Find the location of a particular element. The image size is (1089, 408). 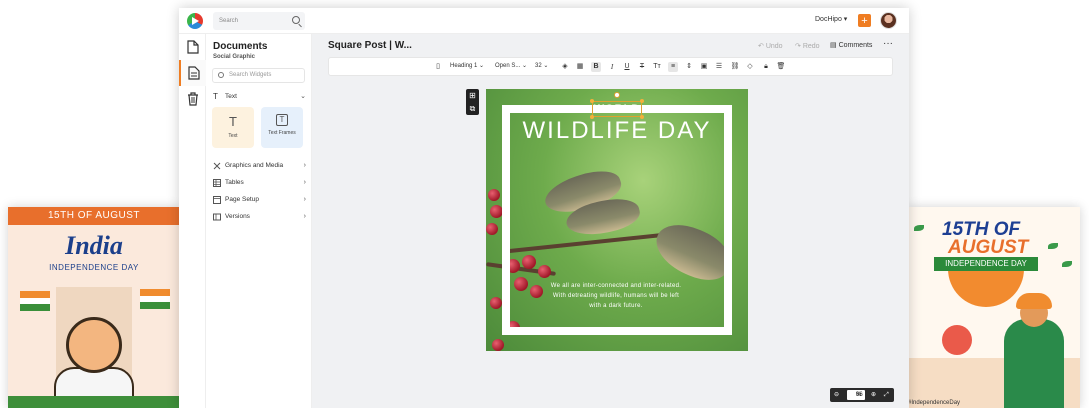

heading-value: Heading 1 is located at coordinates (464, 66).